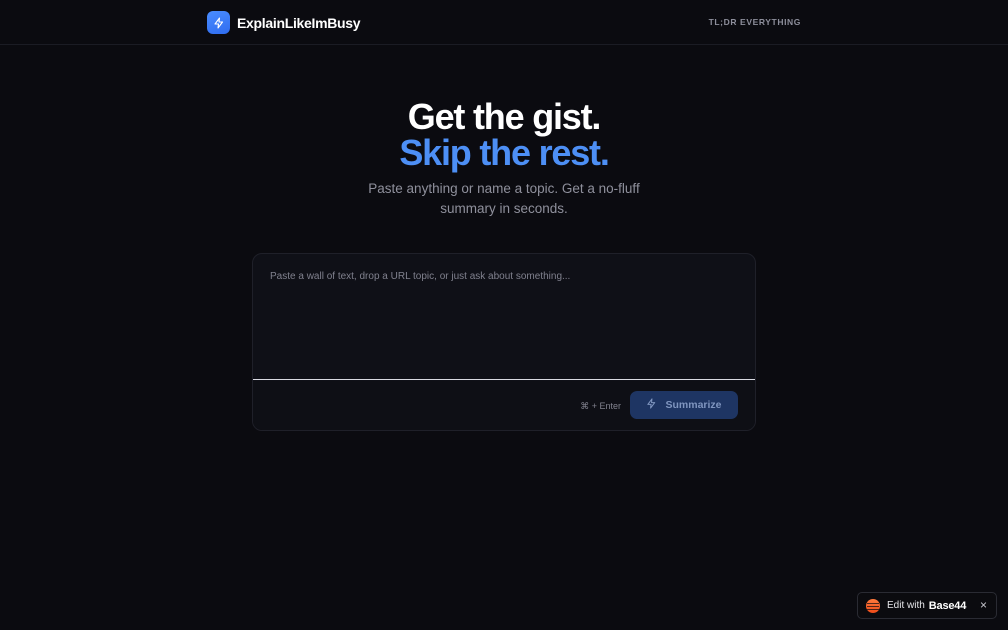  Describe the element at coordinates (504, 152) in the screenshot. I see `hero-title-accent: Skip the rest.` at that location.